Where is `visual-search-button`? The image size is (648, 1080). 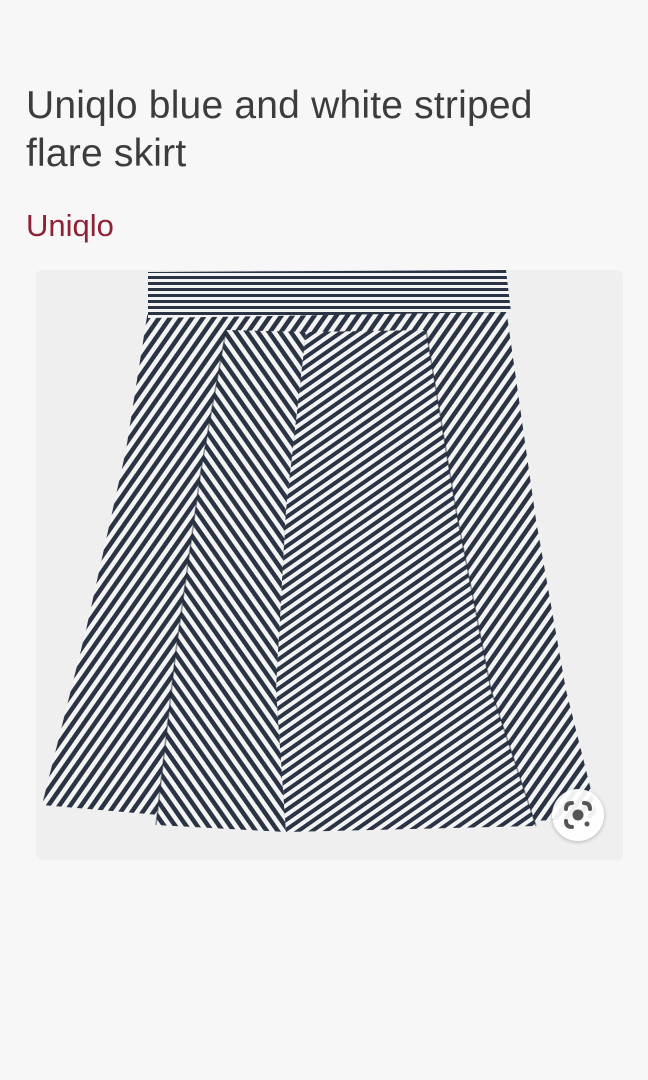
visual-search-button is located at coordinates (578, 815).